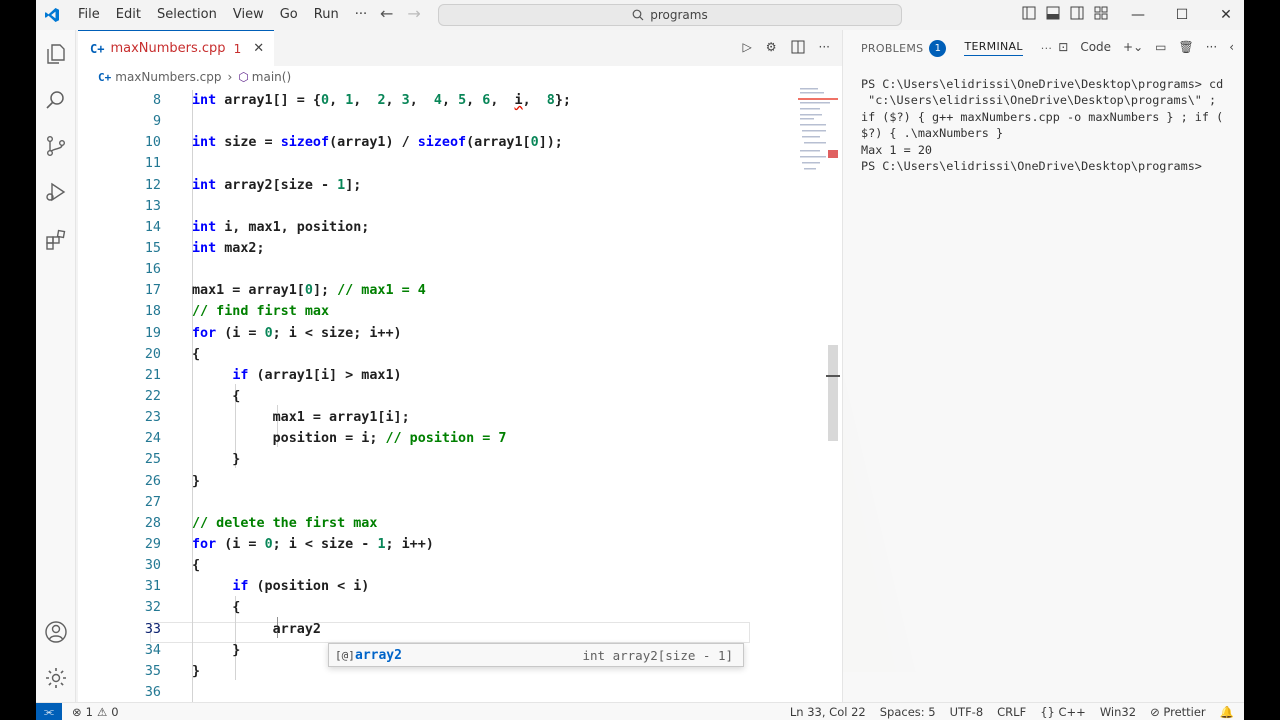  Describe the element at coordinates (256, 629) in the screenshot. I see `line-source: array2` at that location.